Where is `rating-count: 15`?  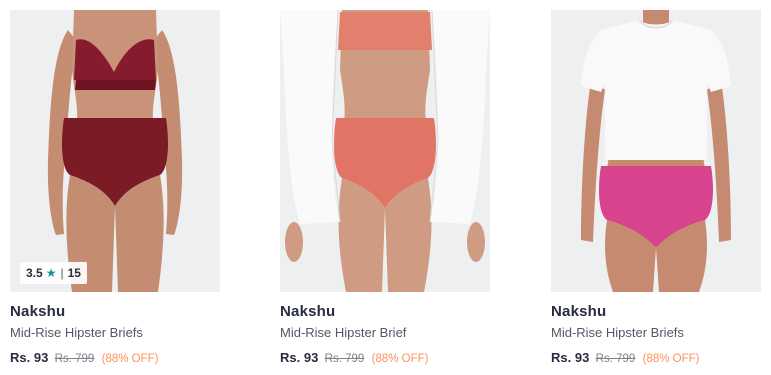 rating-count: 15 is located at coordinates (74, 273).